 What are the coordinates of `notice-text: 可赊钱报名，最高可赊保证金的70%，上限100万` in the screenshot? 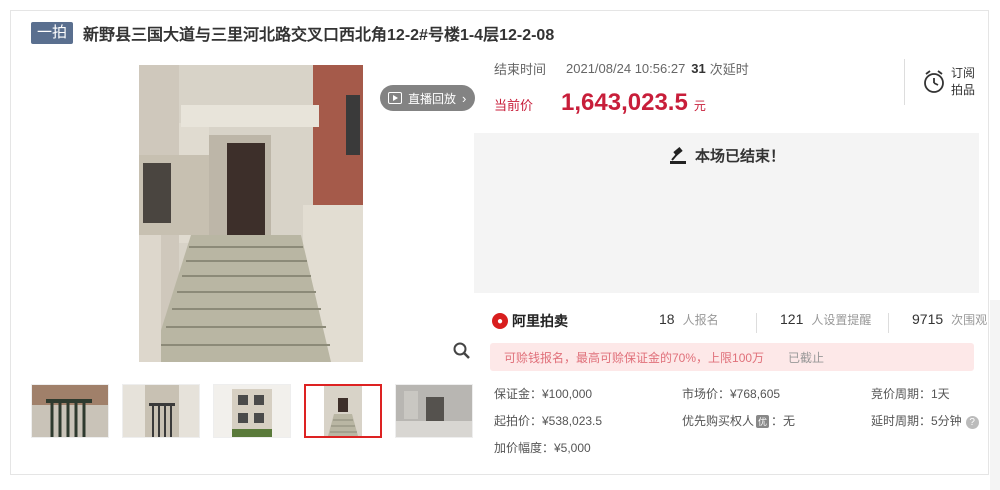 It's located at (634, 357).